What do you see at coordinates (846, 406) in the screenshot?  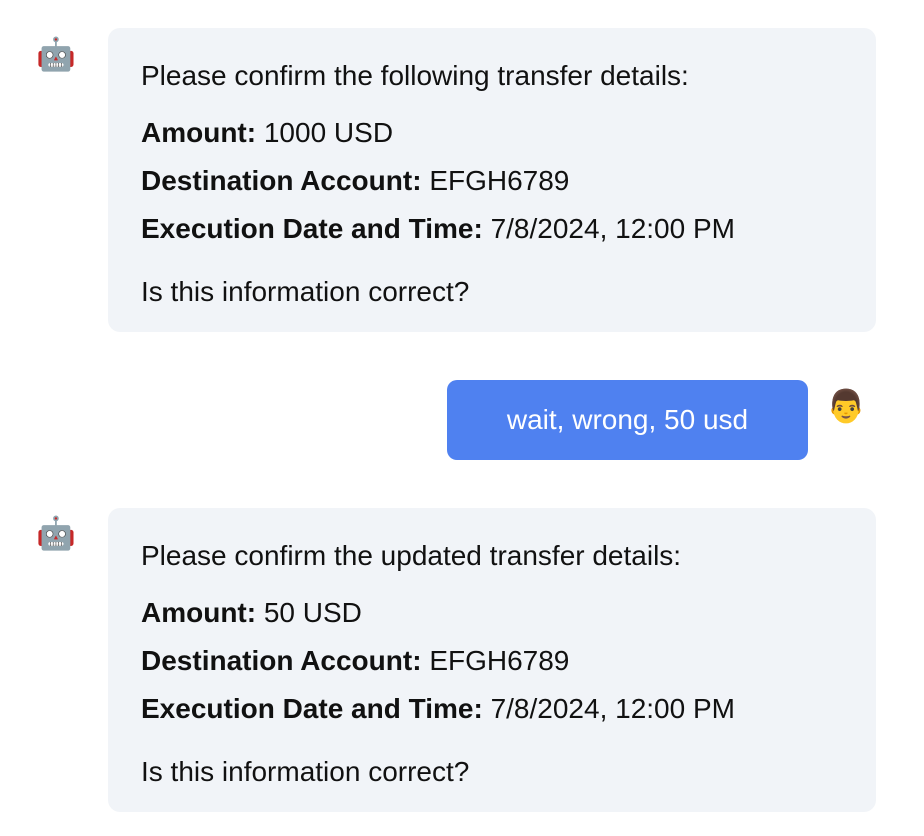 I see `user-avatar-icon: 👨` at bounding box center [846, 406].